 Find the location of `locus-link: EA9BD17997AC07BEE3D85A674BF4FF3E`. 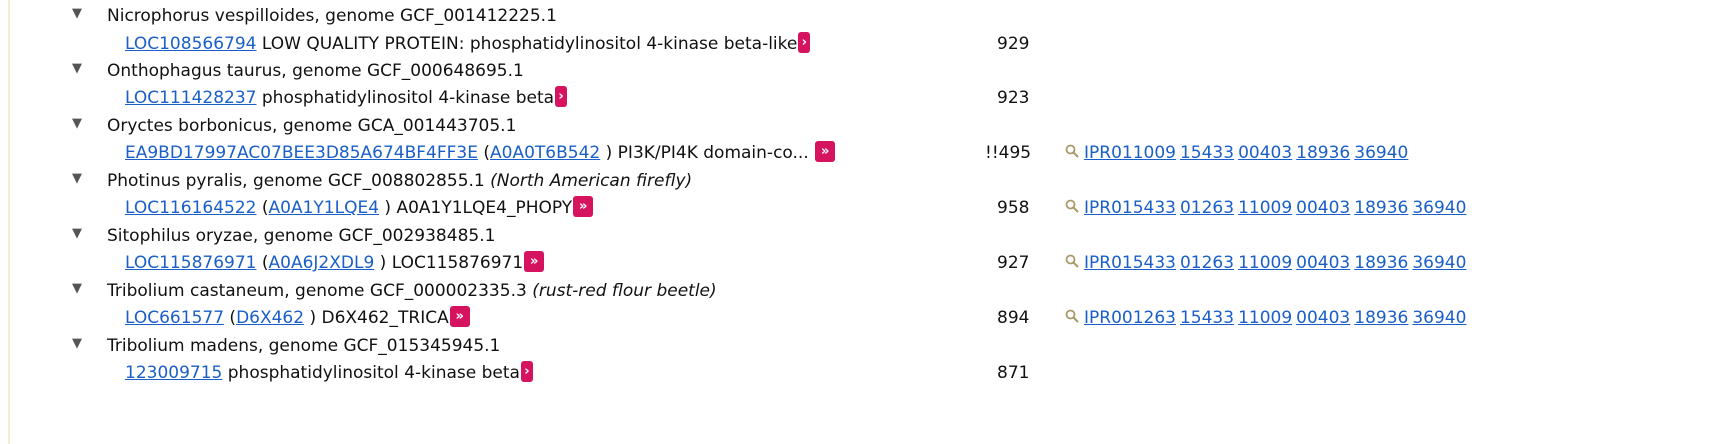

locus-link: EA9BD17997AC07BEE3D85A674BF4FF3E is located at coordinates (301, 153).